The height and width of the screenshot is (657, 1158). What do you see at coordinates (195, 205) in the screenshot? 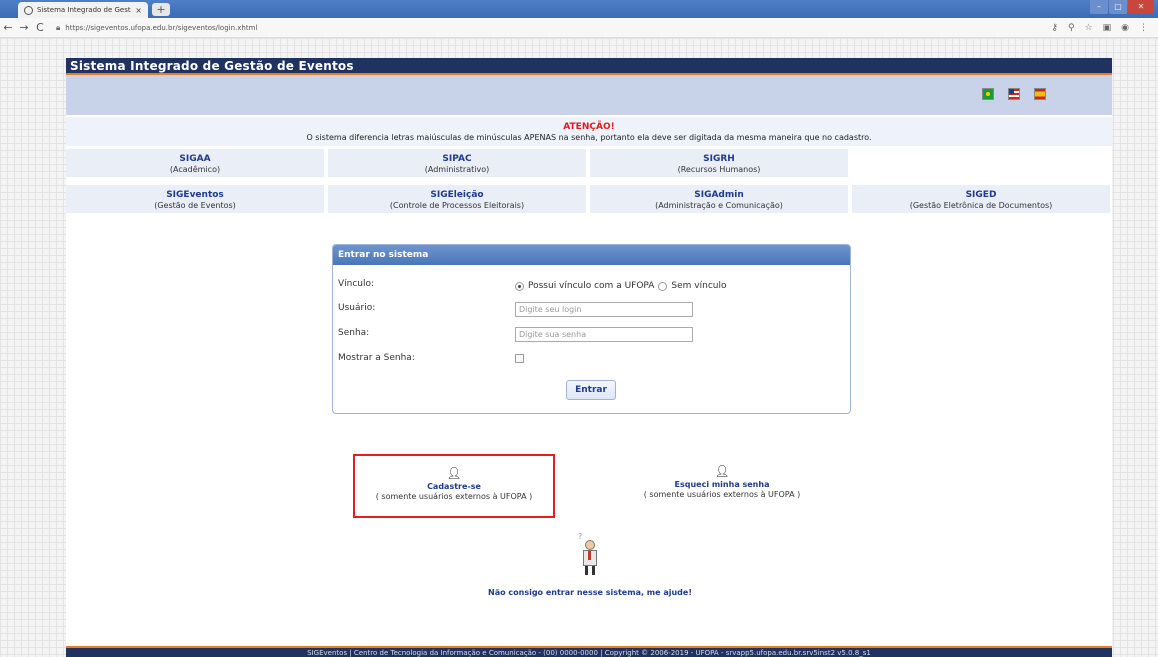
I see `system-desc: (Gestão de Eventos)` at bounding box center [195, 205].